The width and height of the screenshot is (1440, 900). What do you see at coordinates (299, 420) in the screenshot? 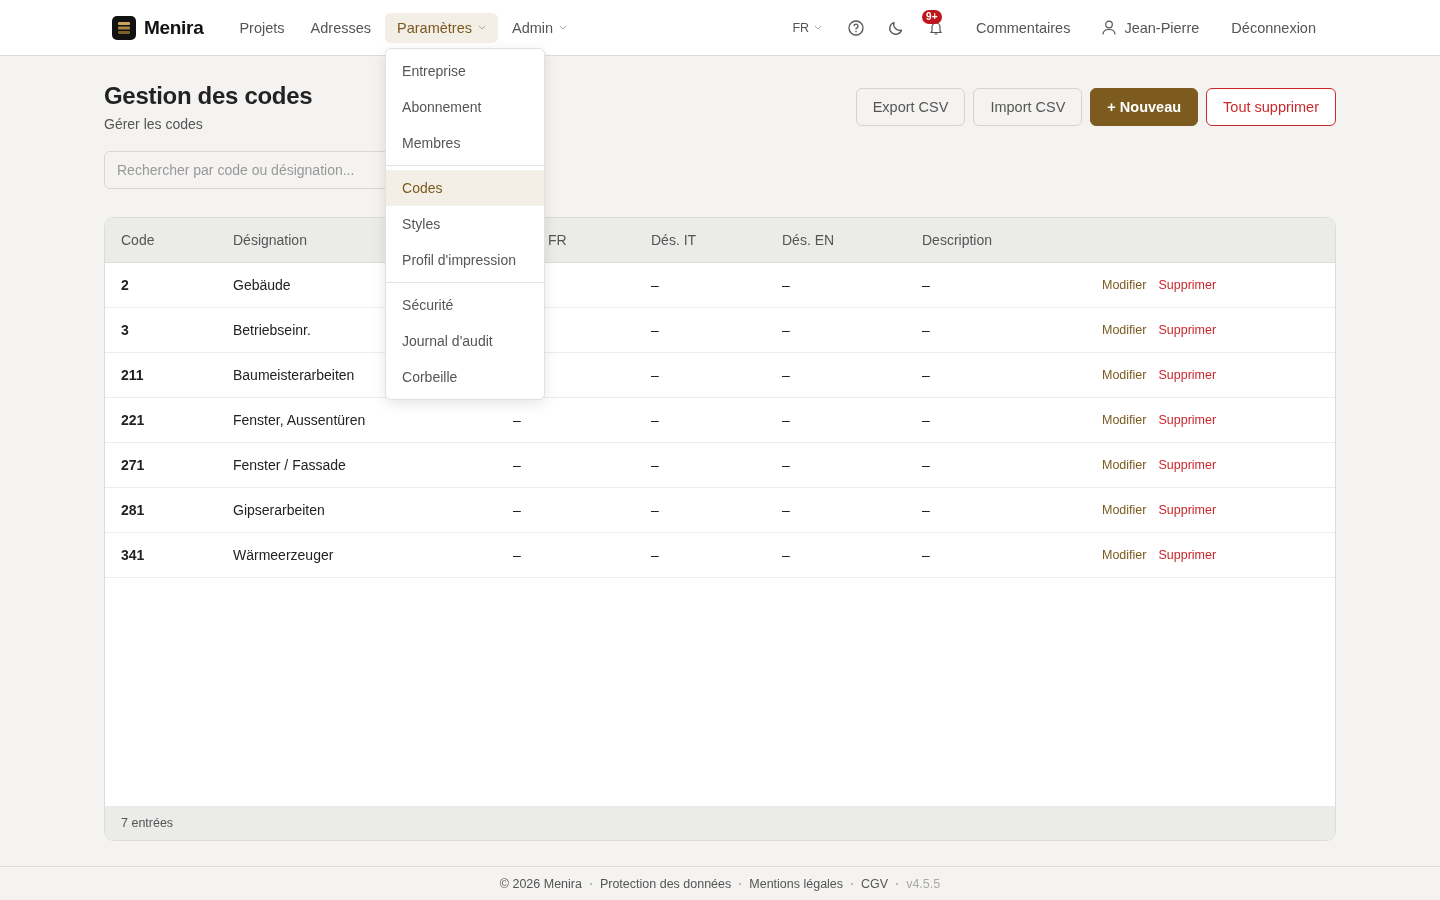
I see `table-cell: Fenster, Aussentüren` at bounding box center [299, 420].